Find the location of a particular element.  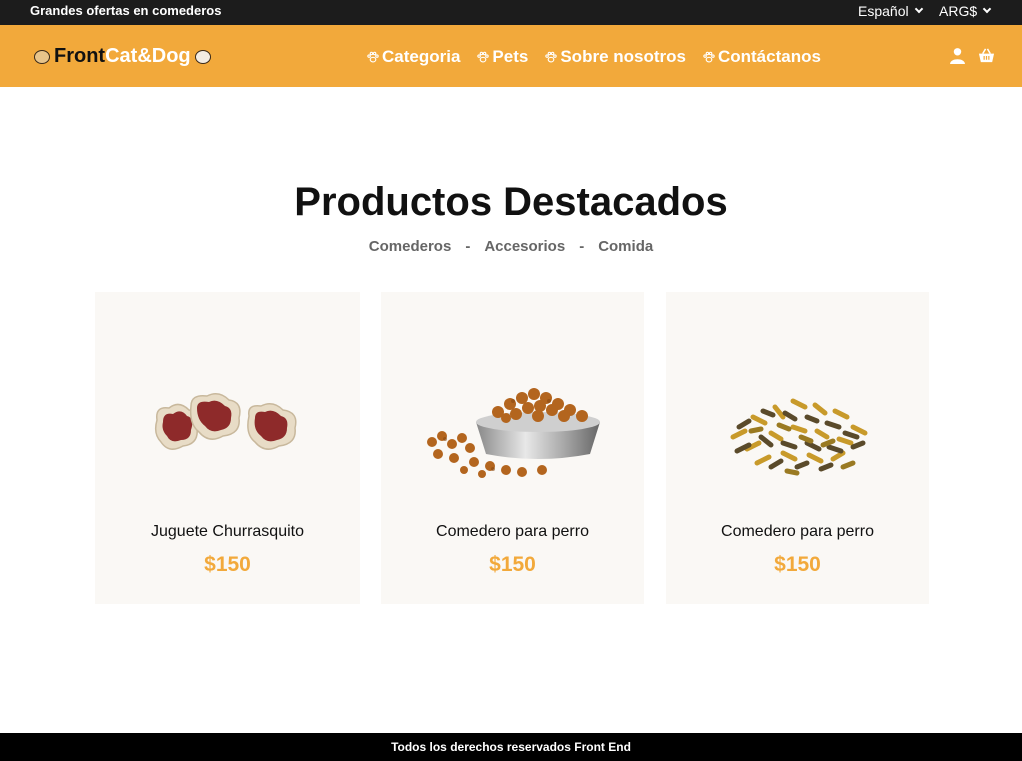

currency-label: ARG$ is located at coordinates (958, 11).